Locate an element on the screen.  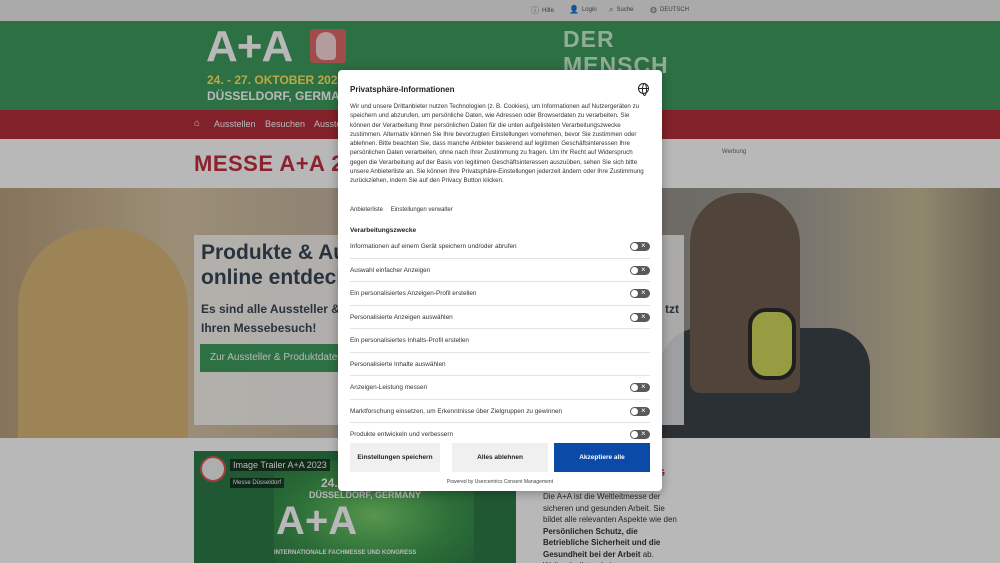
save-settings-button: Einstellungen speichern is located at coordinates (395, 457).